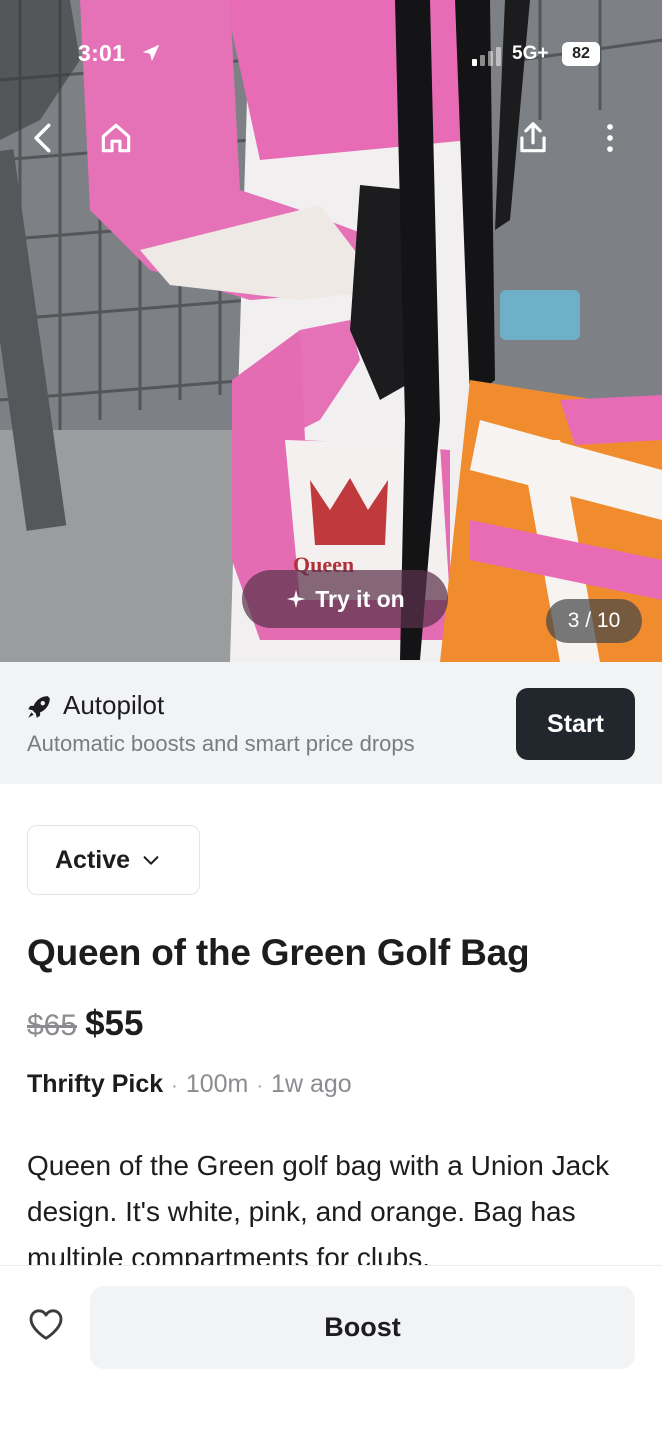  I want to click on try-it-on-button: Try it on, so click(345, 599).